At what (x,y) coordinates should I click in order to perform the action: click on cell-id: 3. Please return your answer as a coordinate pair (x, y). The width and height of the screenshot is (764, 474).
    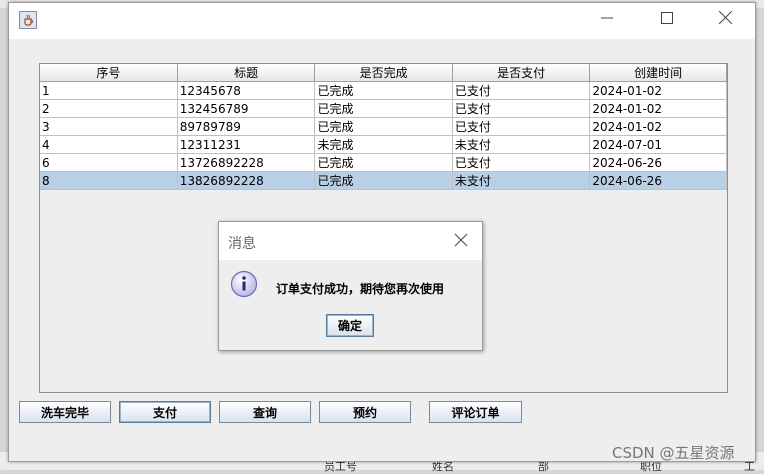
    Looking at the image, I should click on (109, 126).